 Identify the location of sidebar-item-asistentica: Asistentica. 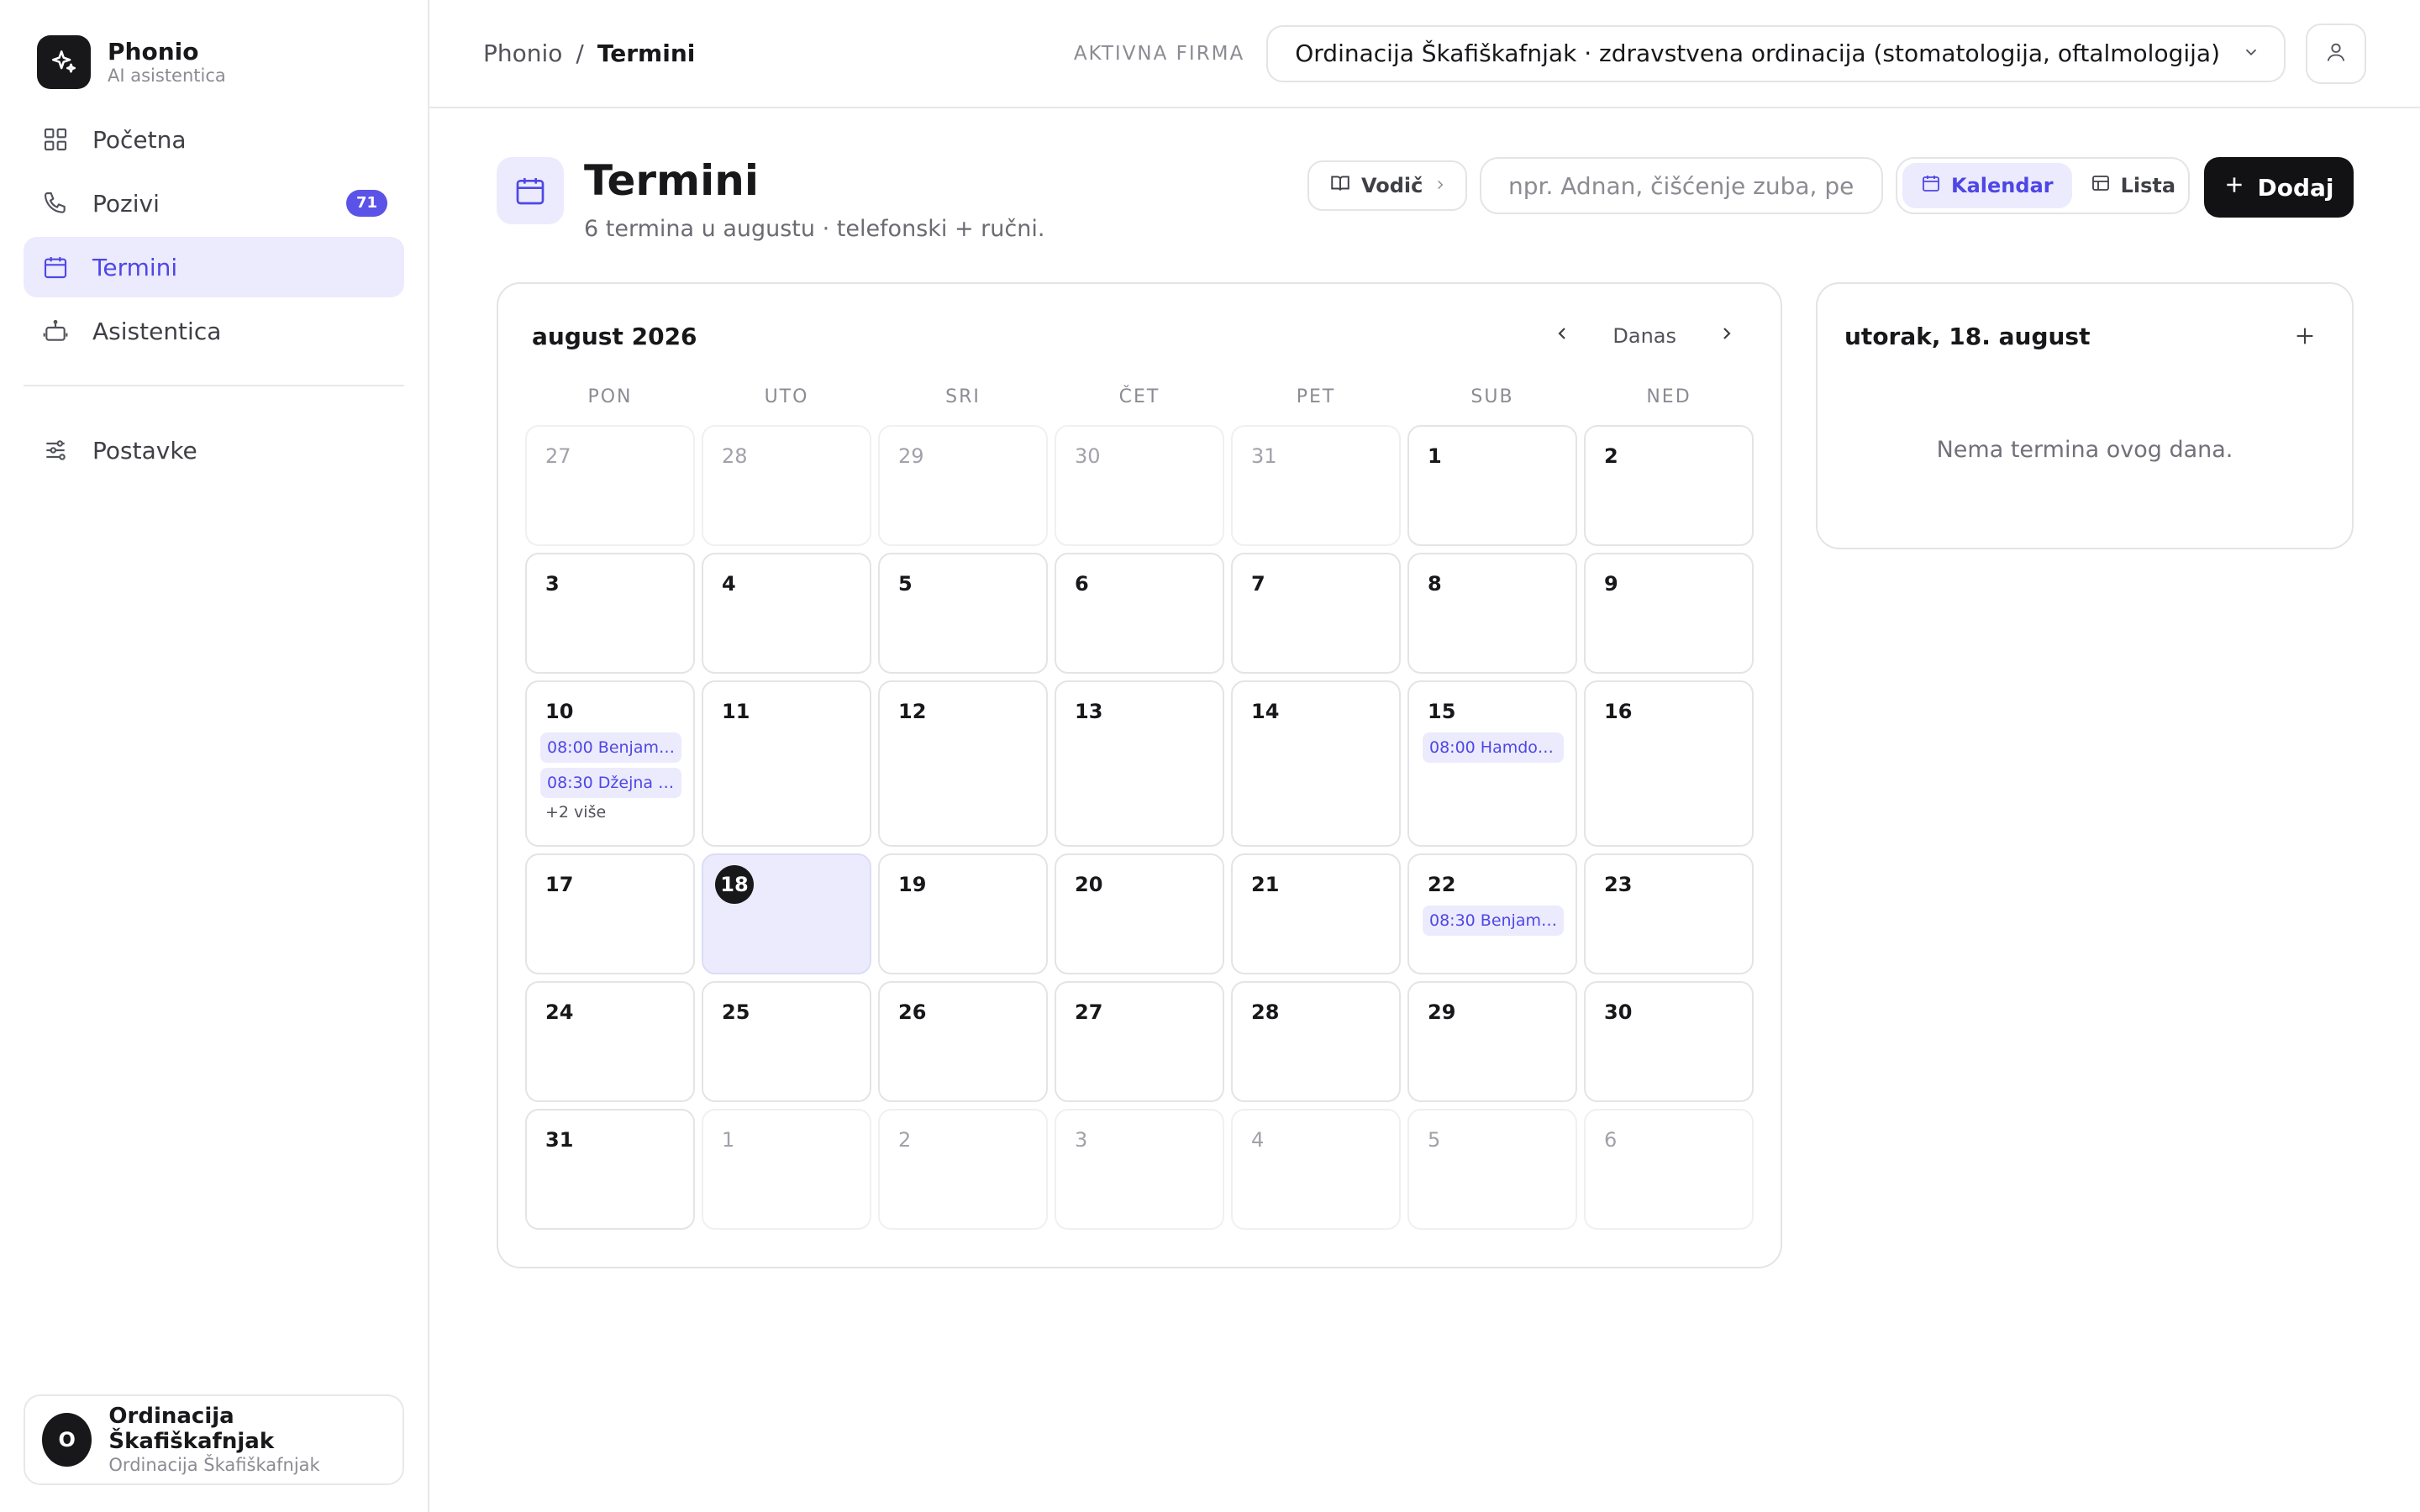
(214, 331).